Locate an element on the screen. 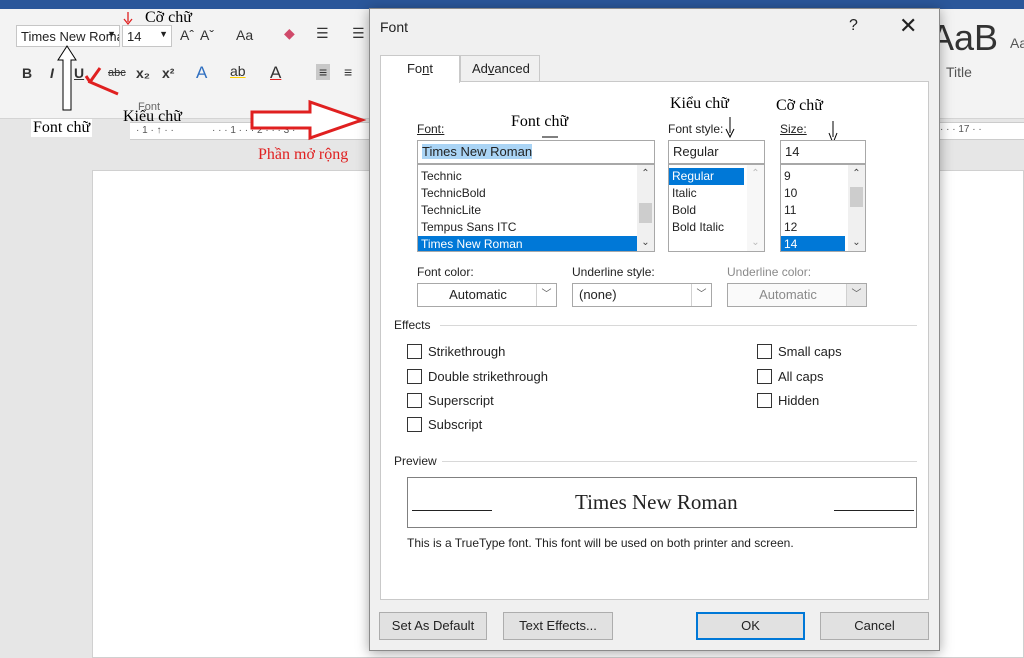 Image resolution: width=1024 pixels, height=658 pixels. font-color-label: Font color: is located at coordinates (445, 272).